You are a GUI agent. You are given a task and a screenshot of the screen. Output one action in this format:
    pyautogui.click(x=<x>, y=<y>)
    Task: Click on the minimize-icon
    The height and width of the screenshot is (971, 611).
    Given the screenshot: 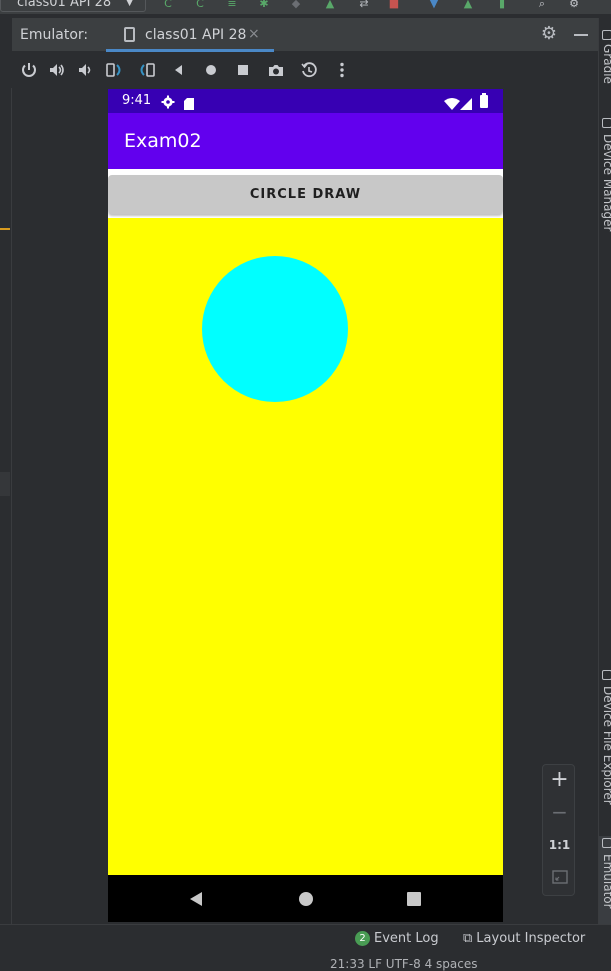 What is the action you would take?
    pyautogui.click(x=581, y=35)
    